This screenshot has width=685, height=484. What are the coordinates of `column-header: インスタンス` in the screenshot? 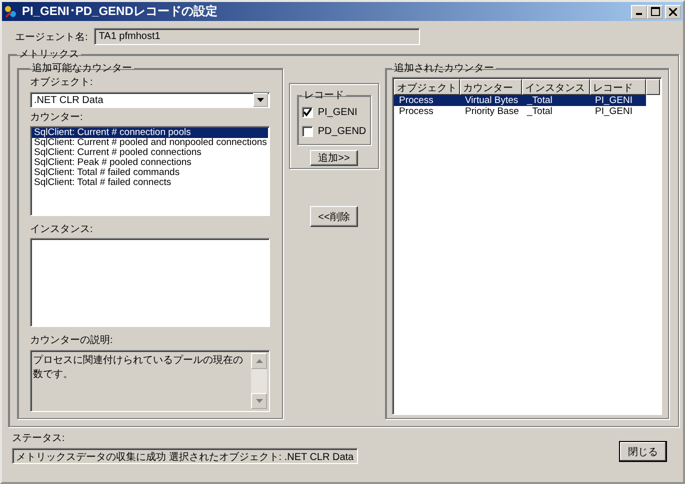 It's located at (556, 87).